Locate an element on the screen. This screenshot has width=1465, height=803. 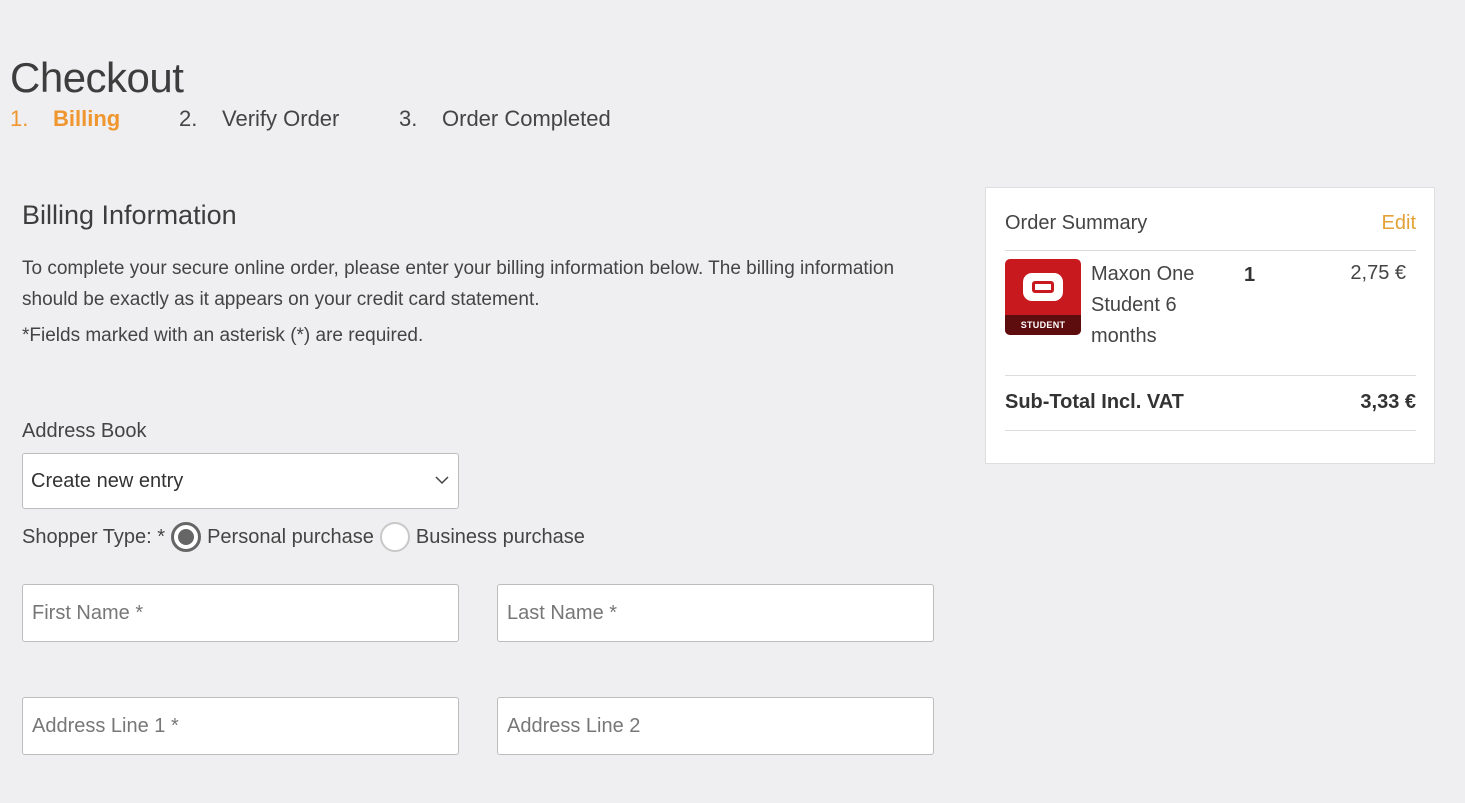
radio-dot is located at coordinates (186, 537).